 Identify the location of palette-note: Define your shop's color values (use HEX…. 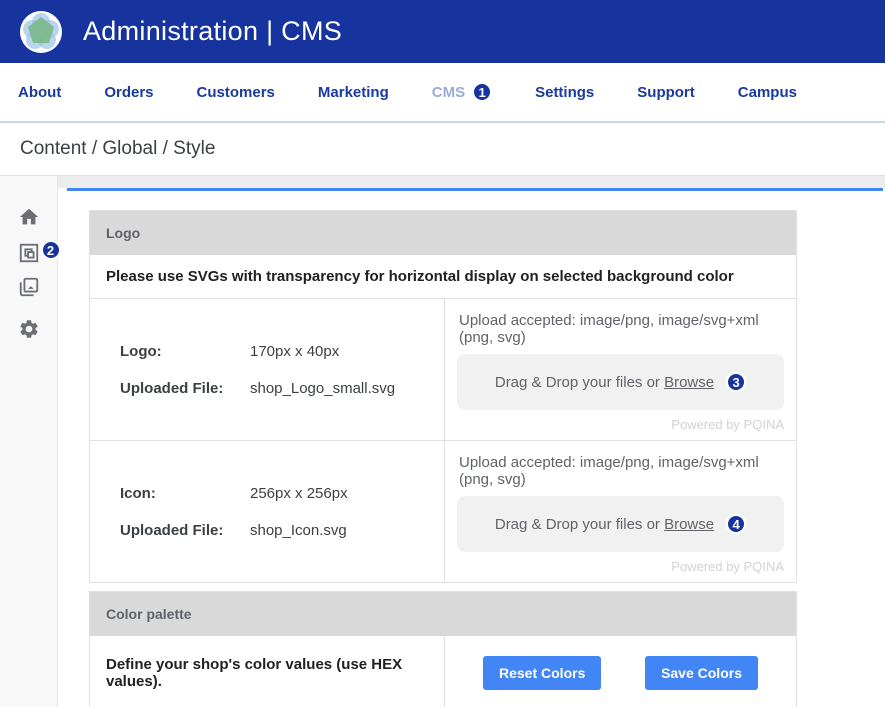
(254, 673).